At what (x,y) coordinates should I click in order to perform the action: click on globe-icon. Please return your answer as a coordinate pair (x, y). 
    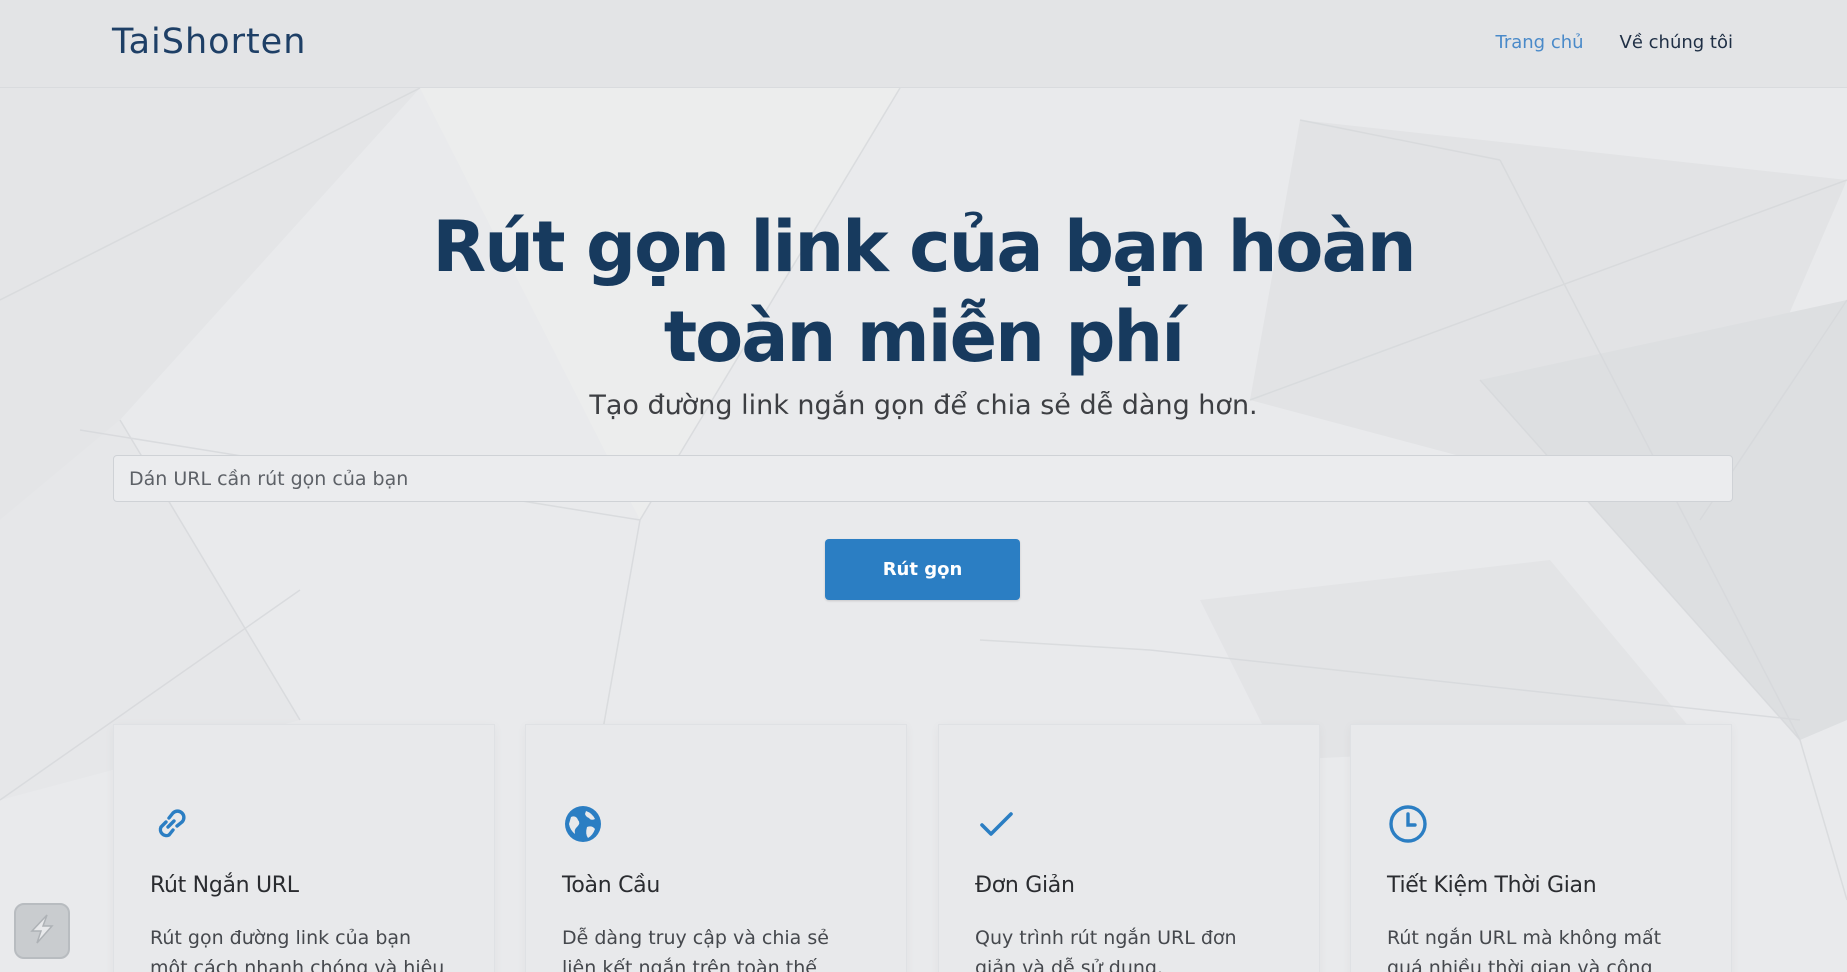
    Looking at the image, I should click on (583, 824).